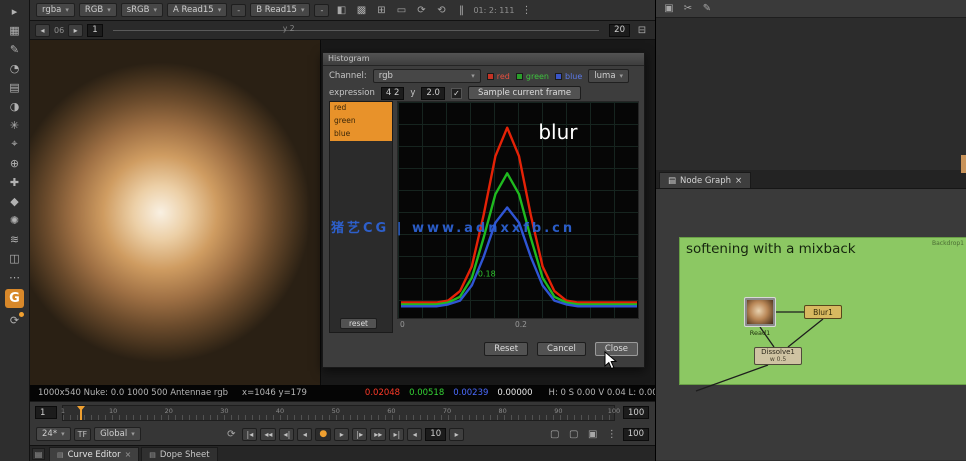  I want to click on checker-icon: ▩, so click(361, 10).